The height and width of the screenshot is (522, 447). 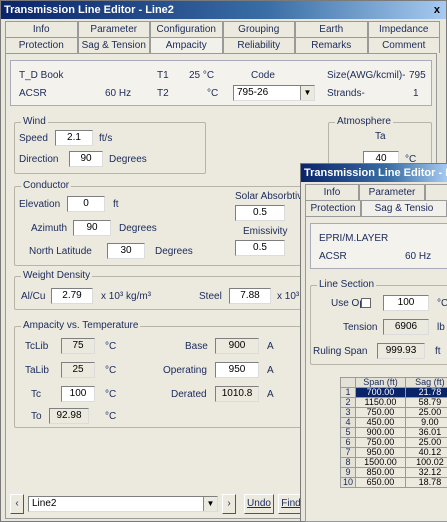 I want to click on useop-input: 100, so click(x=406, y=303).